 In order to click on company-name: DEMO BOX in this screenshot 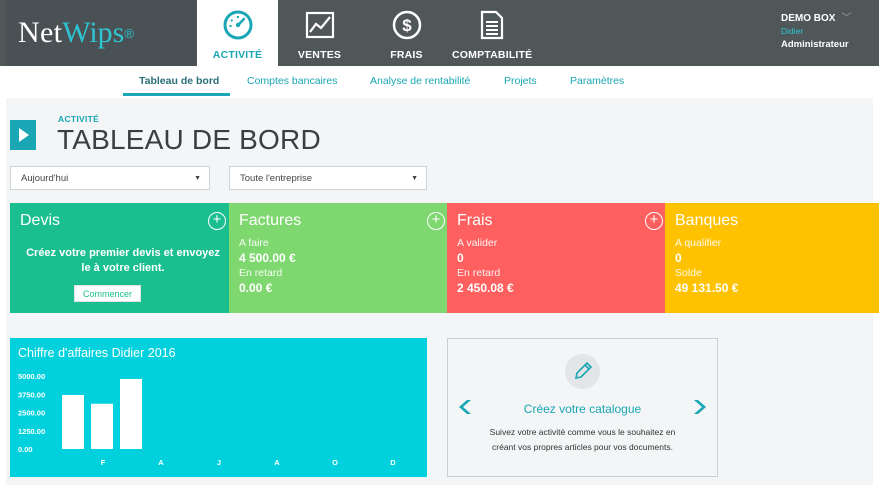, I will do `click(808, 18)`.